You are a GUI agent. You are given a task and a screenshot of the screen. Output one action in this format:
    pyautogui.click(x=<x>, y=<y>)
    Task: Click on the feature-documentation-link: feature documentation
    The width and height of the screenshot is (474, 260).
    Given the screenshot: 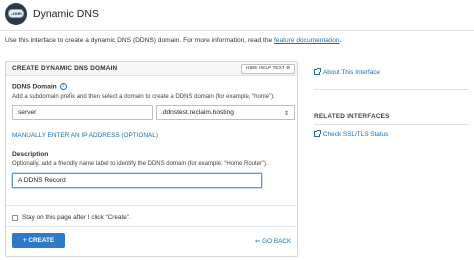 What is the action you would take?
    pyautogui.click(x=307, y=40)
    